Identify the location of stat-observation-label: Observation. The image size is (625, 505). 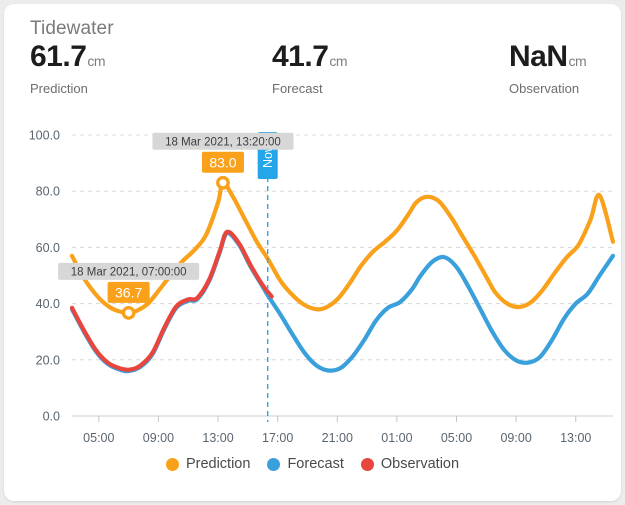
(544, 88).